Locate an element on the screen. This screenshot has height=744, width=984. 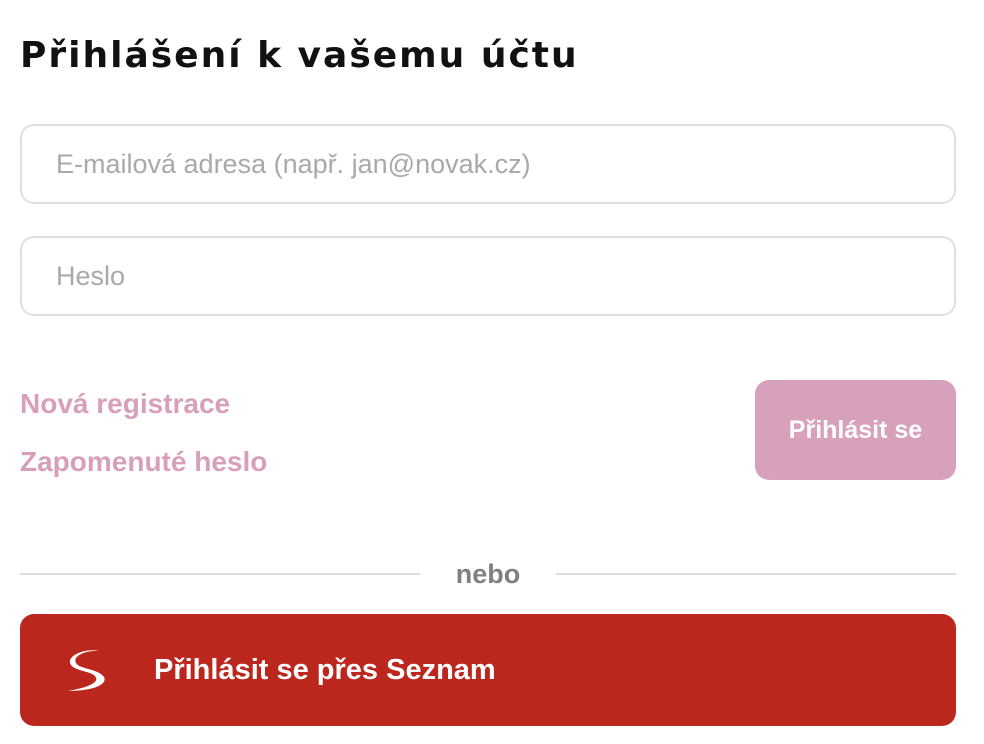
divider-line-right is located at coordinates (756, 574).